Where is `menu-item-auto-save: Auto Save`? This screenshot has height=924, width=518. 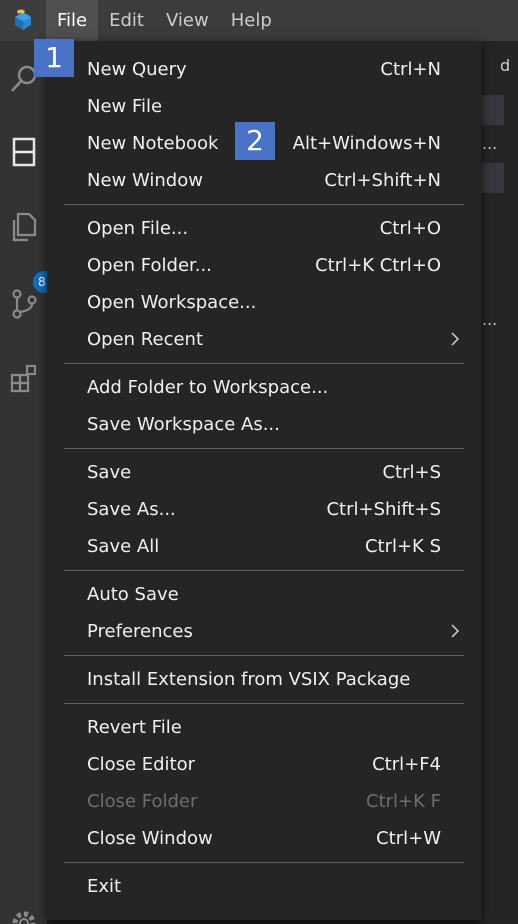
menu-item-auto-save: Auto Save is located at coordinates (264, 594).